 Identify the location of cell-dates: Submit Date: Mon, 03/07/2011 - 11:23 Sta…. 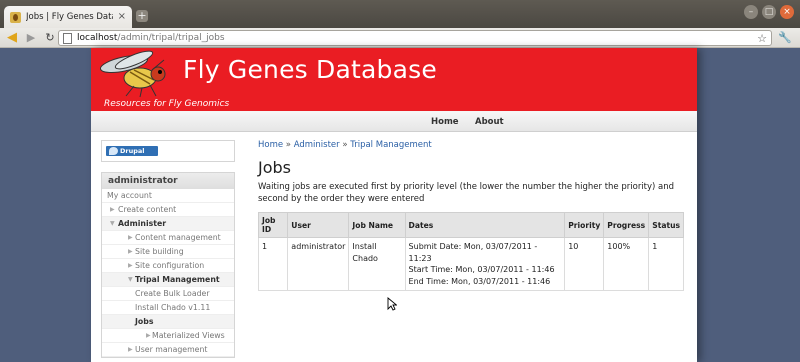
(485, 264).